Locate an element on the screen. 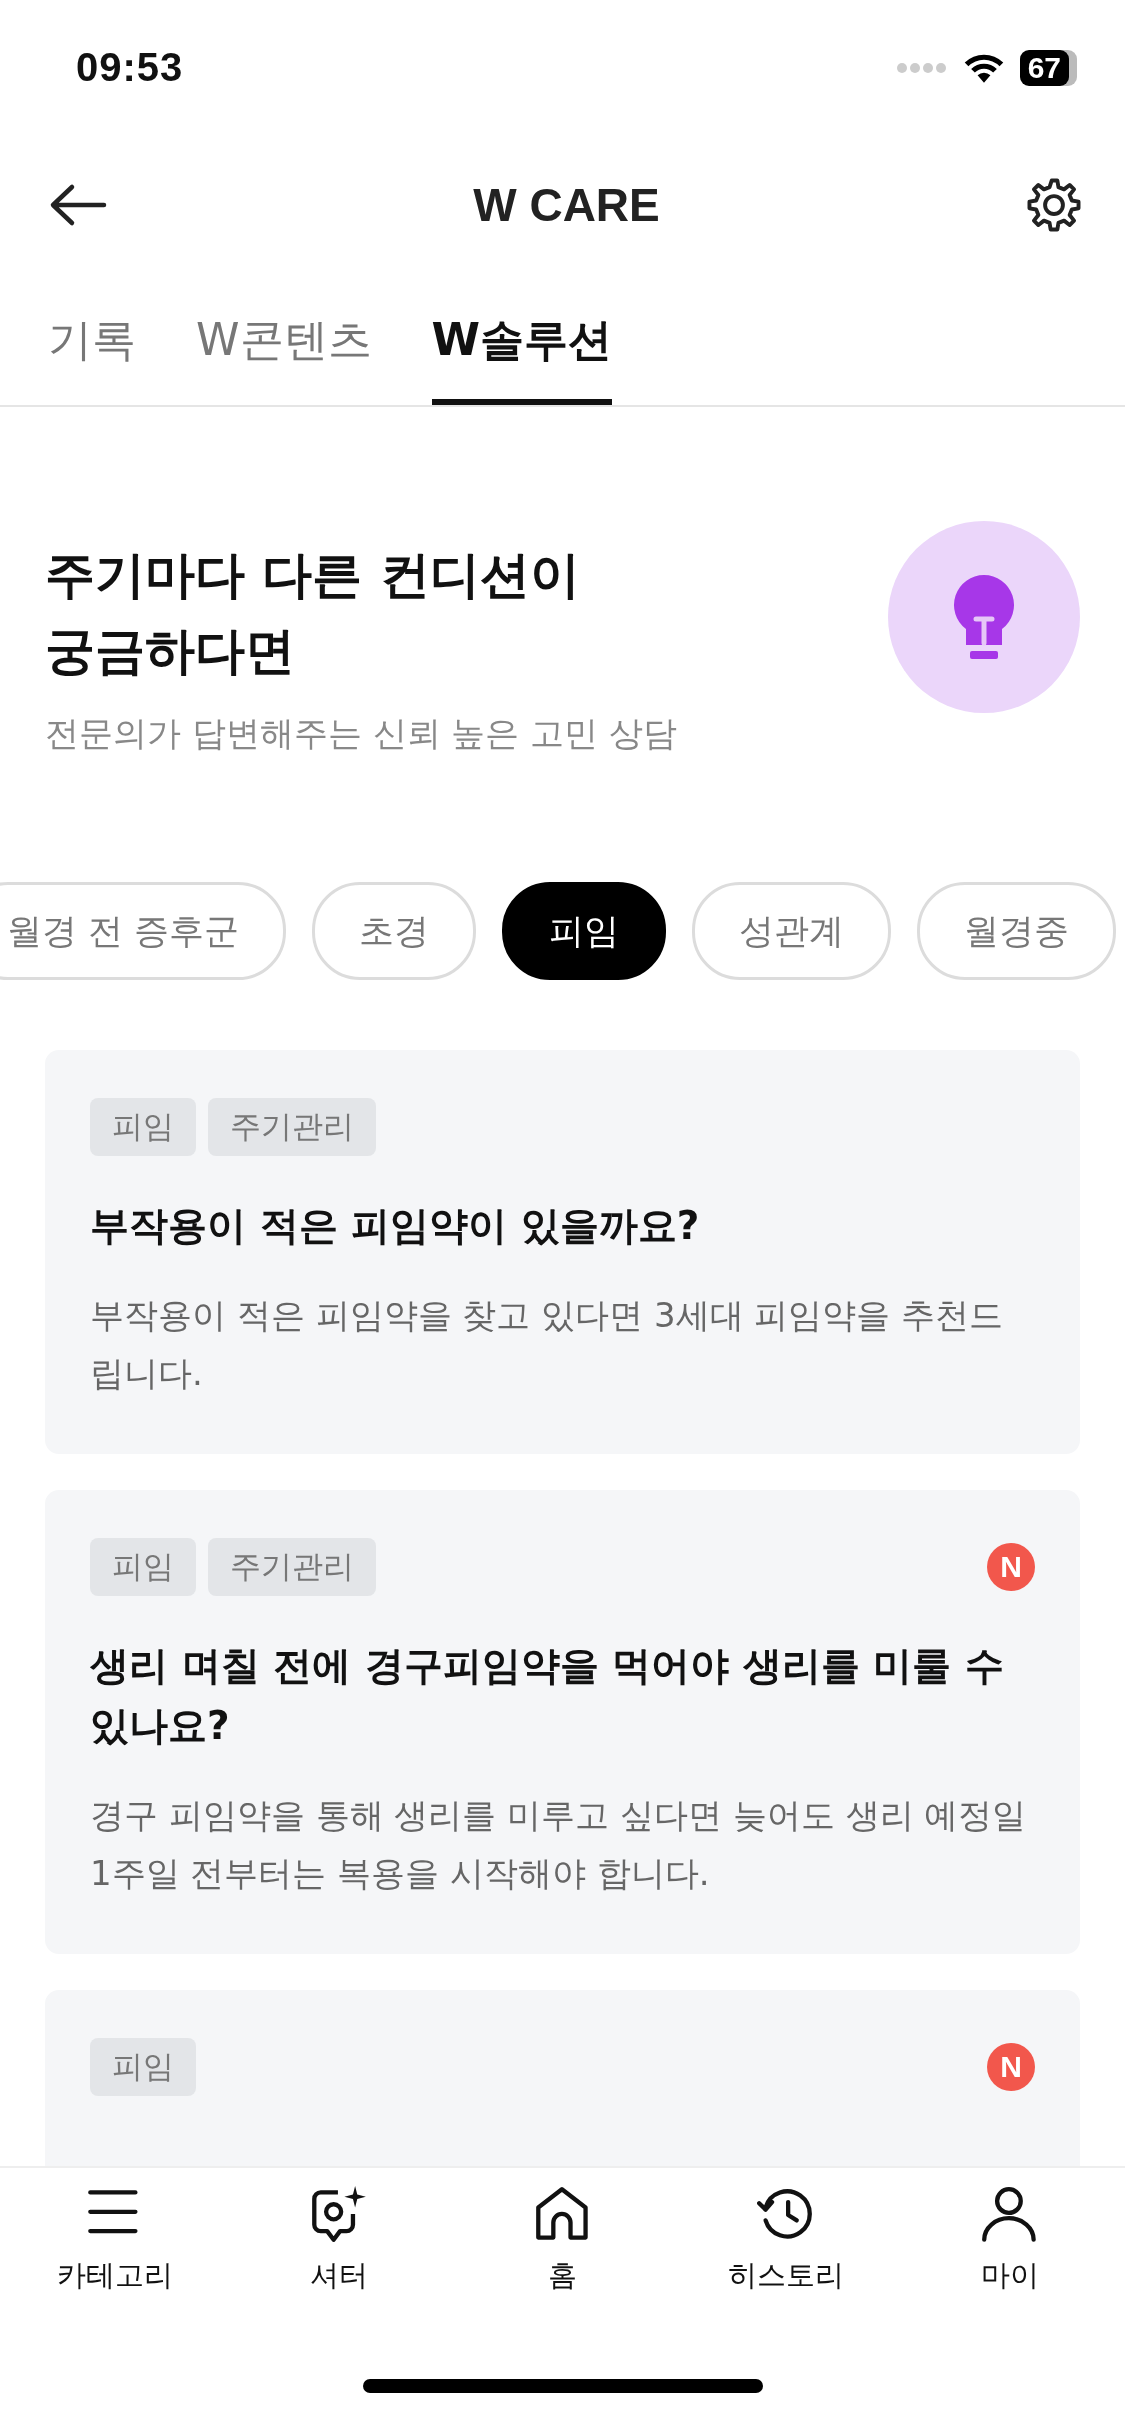  category-chip: 월경 전 증후군 is located at coordinates (143, 931).